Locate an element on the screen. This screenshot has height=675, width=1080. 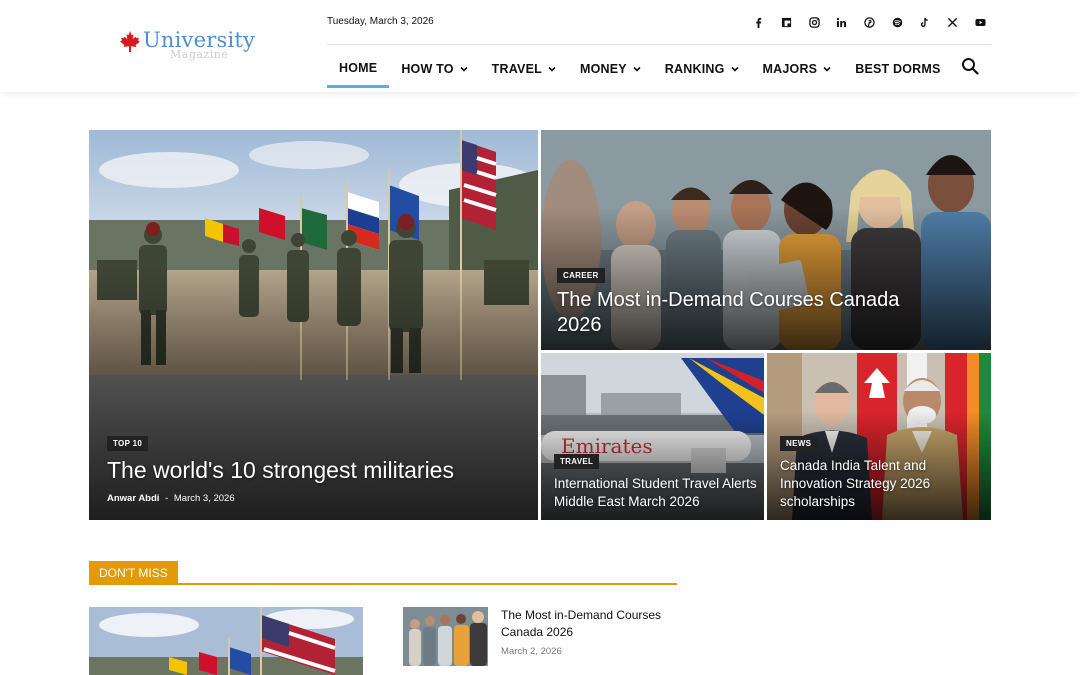
nav-item-ranking: RANKING is located at coordinates (702, 69).